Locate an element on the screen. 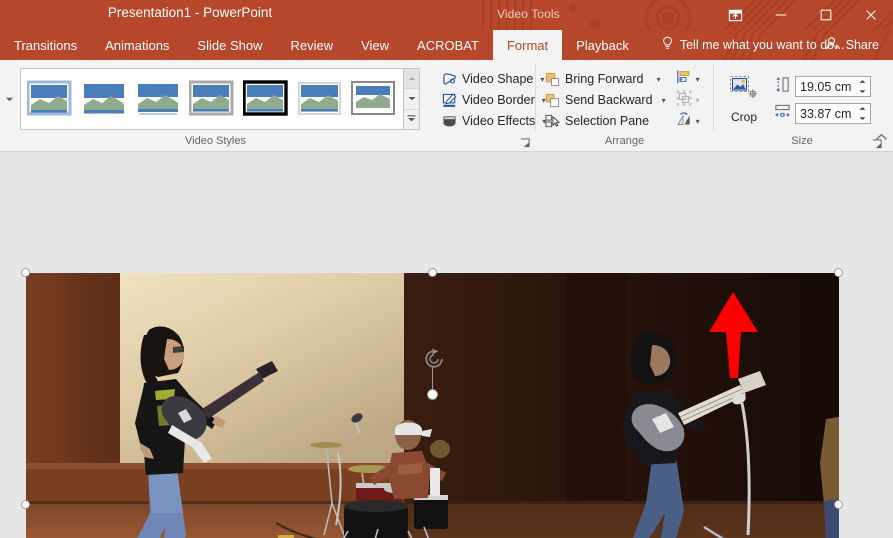 The image size is (893, 538). send-backward-icon is located at coordinates (552, 100).